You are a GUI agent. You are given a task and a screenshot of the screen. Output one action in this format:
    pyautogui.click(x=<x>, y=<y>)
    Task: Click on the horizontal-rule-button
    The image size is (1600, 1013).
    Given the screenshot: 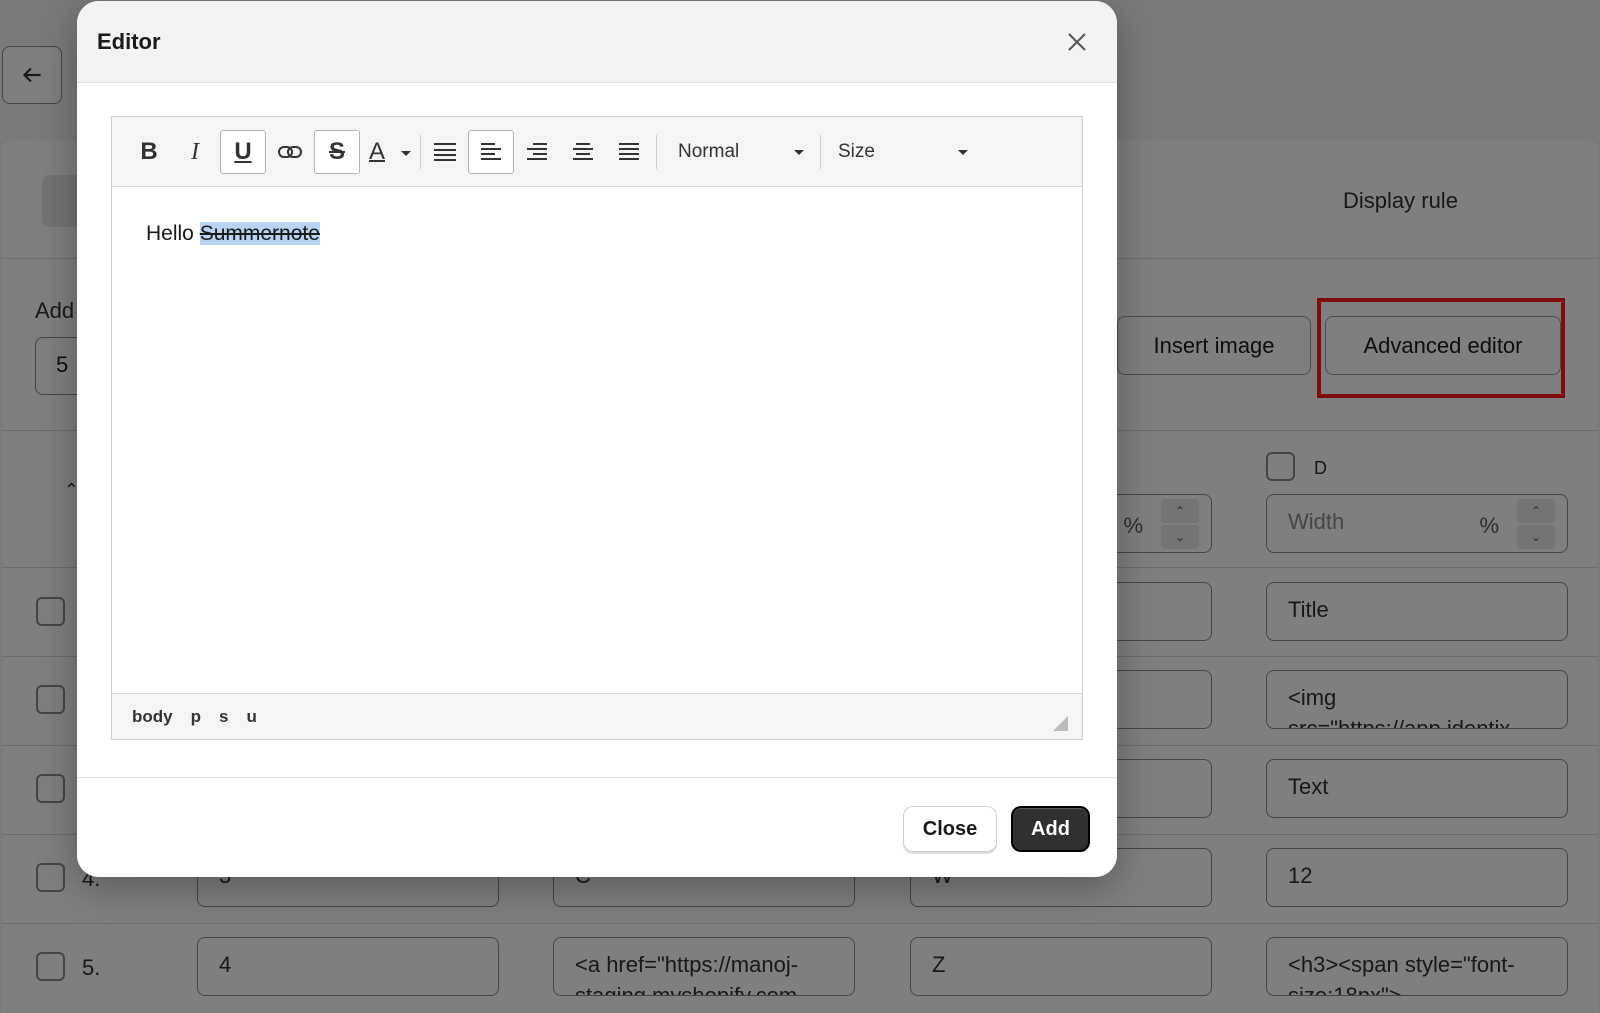 What is the action you would take?
    pyautogui.click(x=445, y=152)
    